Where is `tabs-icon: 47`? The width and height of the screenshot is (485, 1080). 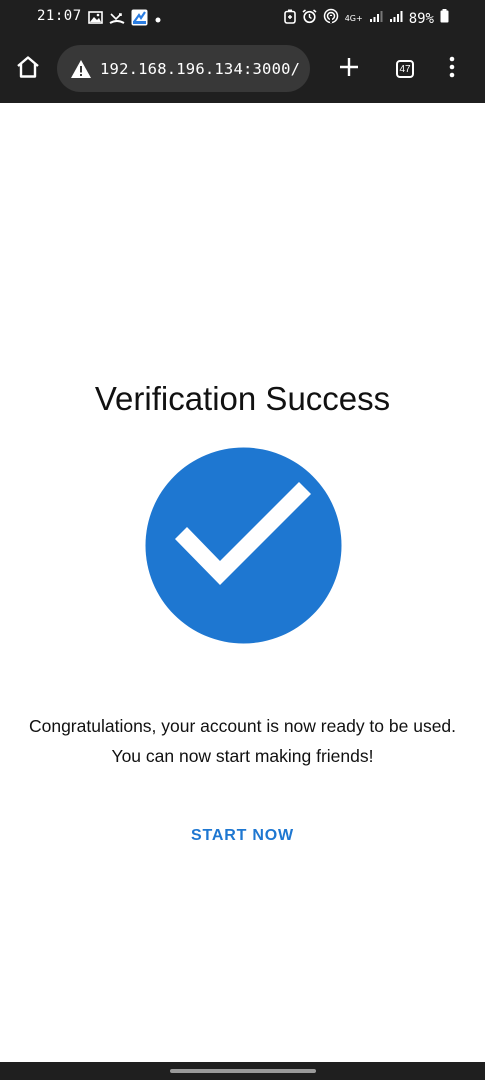
tabs-icon: 47 is located at coordinates (405, 69).